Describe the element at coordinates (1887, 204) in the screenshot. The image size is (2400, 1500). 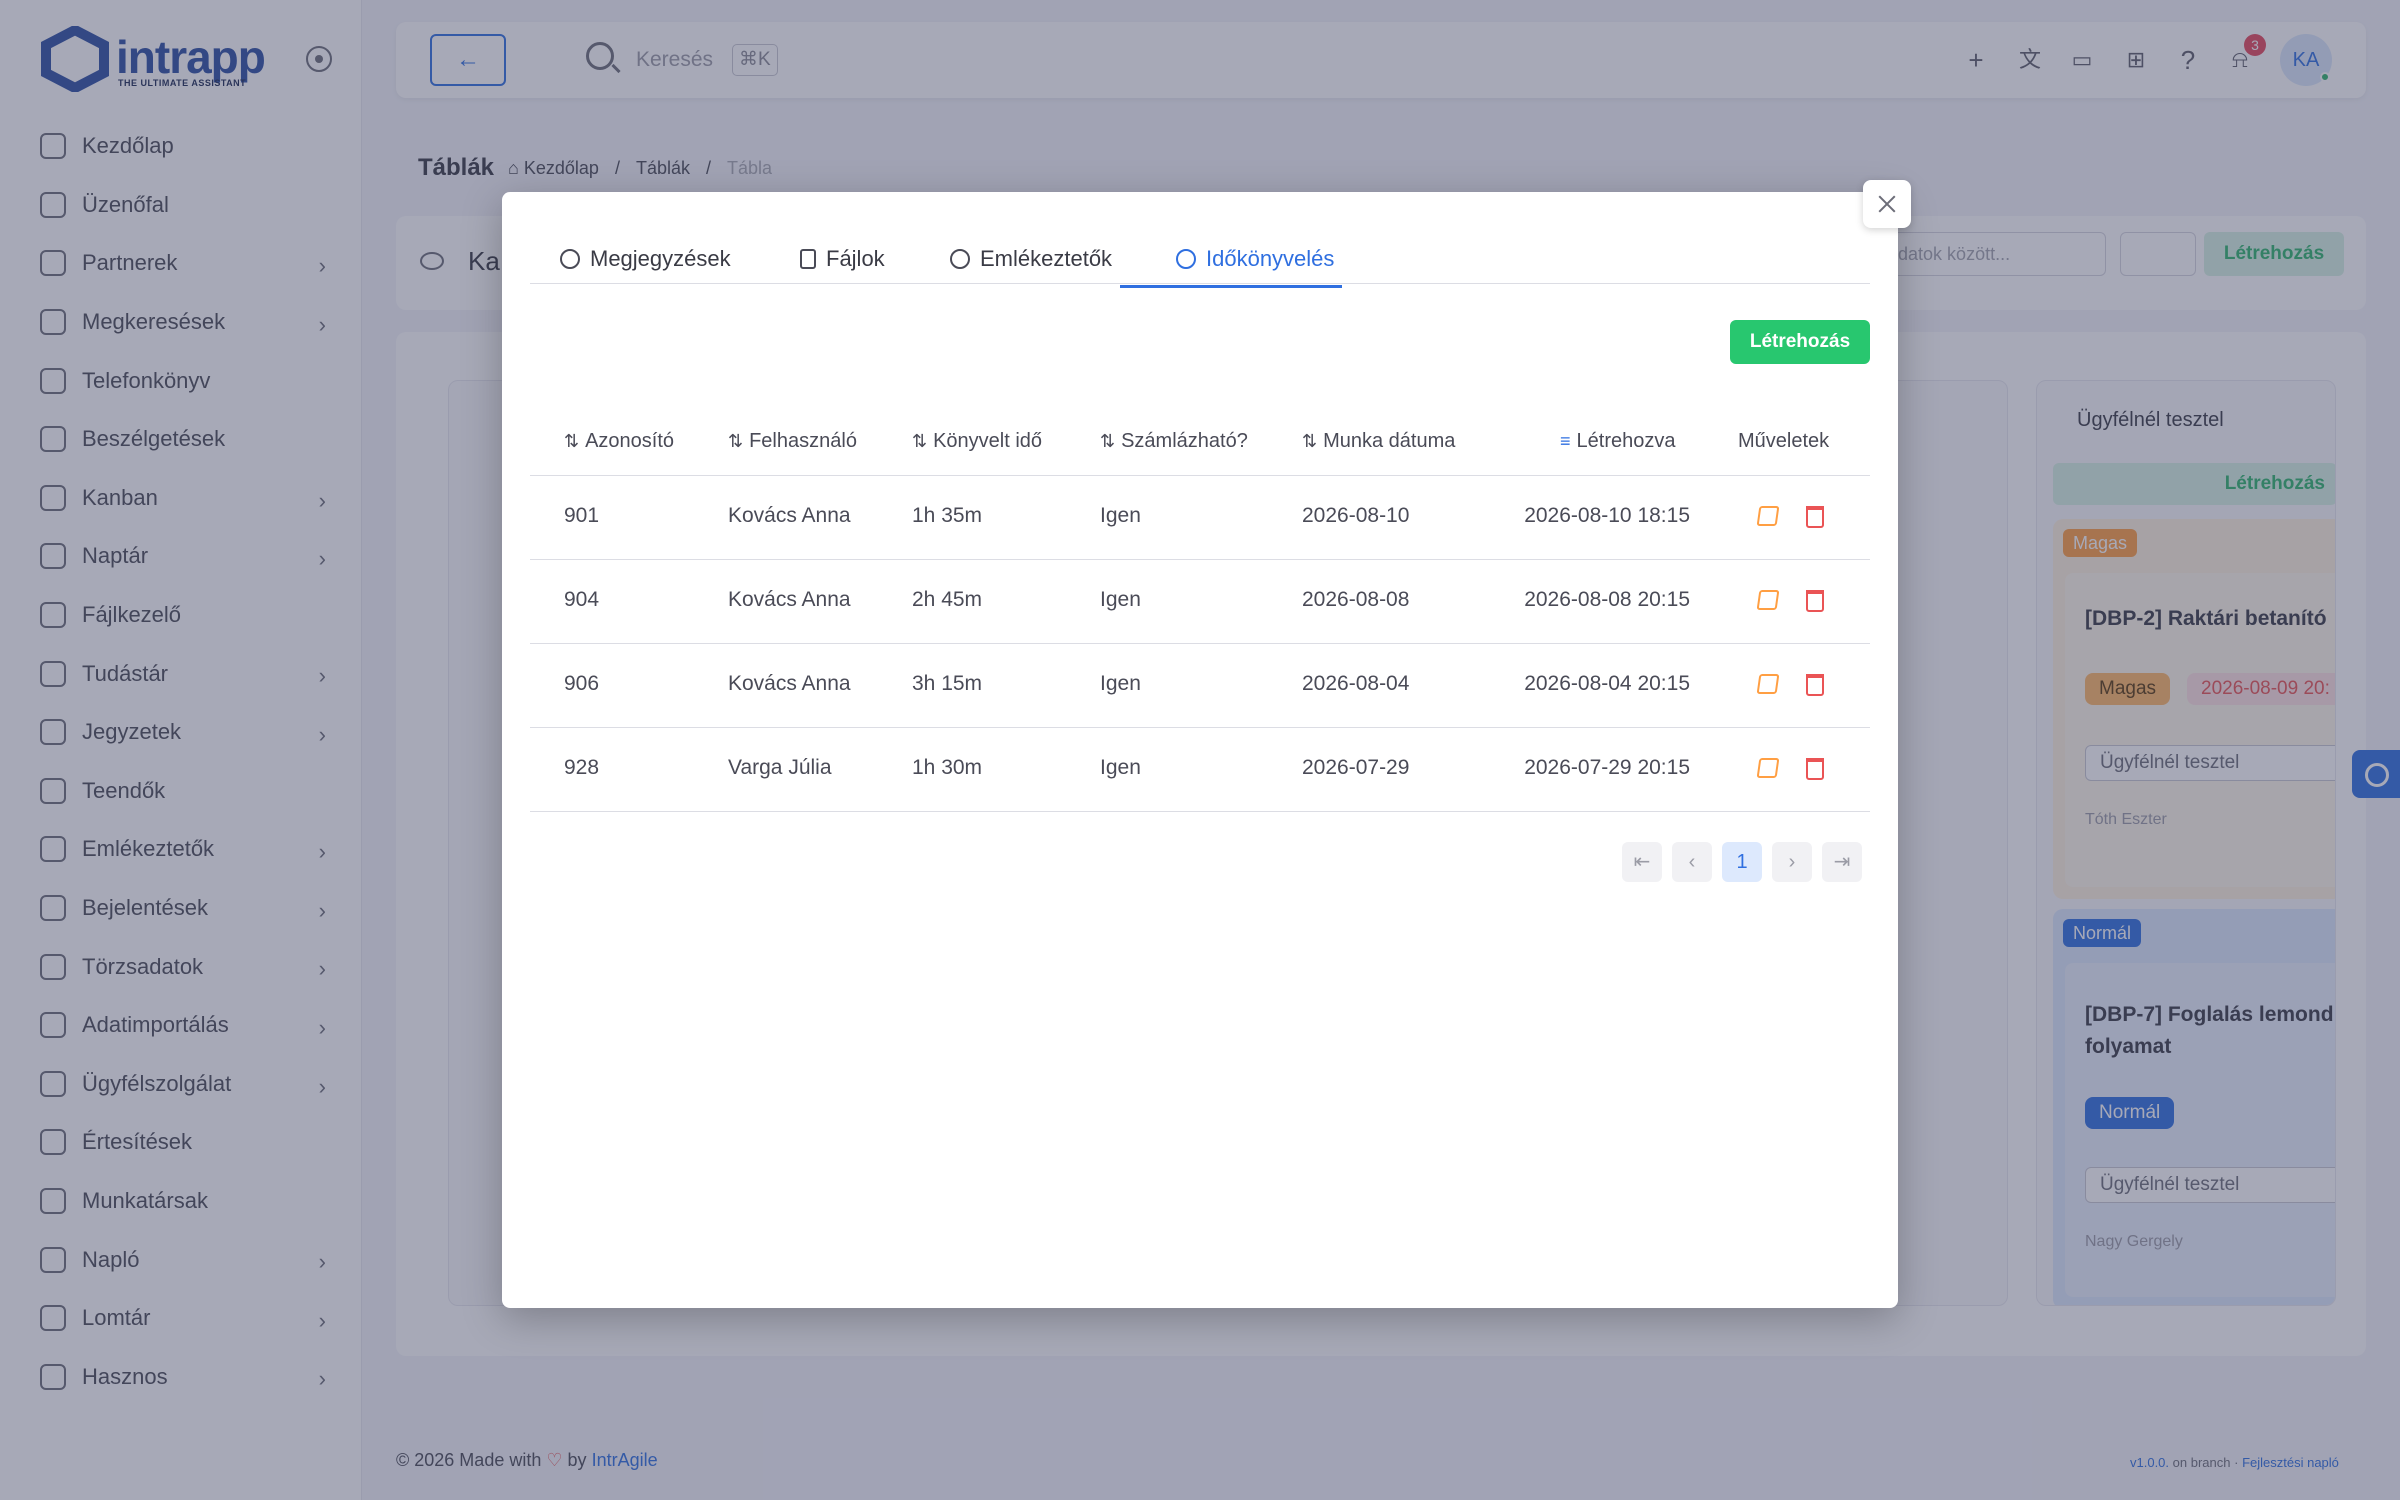
I see `close-icon` at that location.